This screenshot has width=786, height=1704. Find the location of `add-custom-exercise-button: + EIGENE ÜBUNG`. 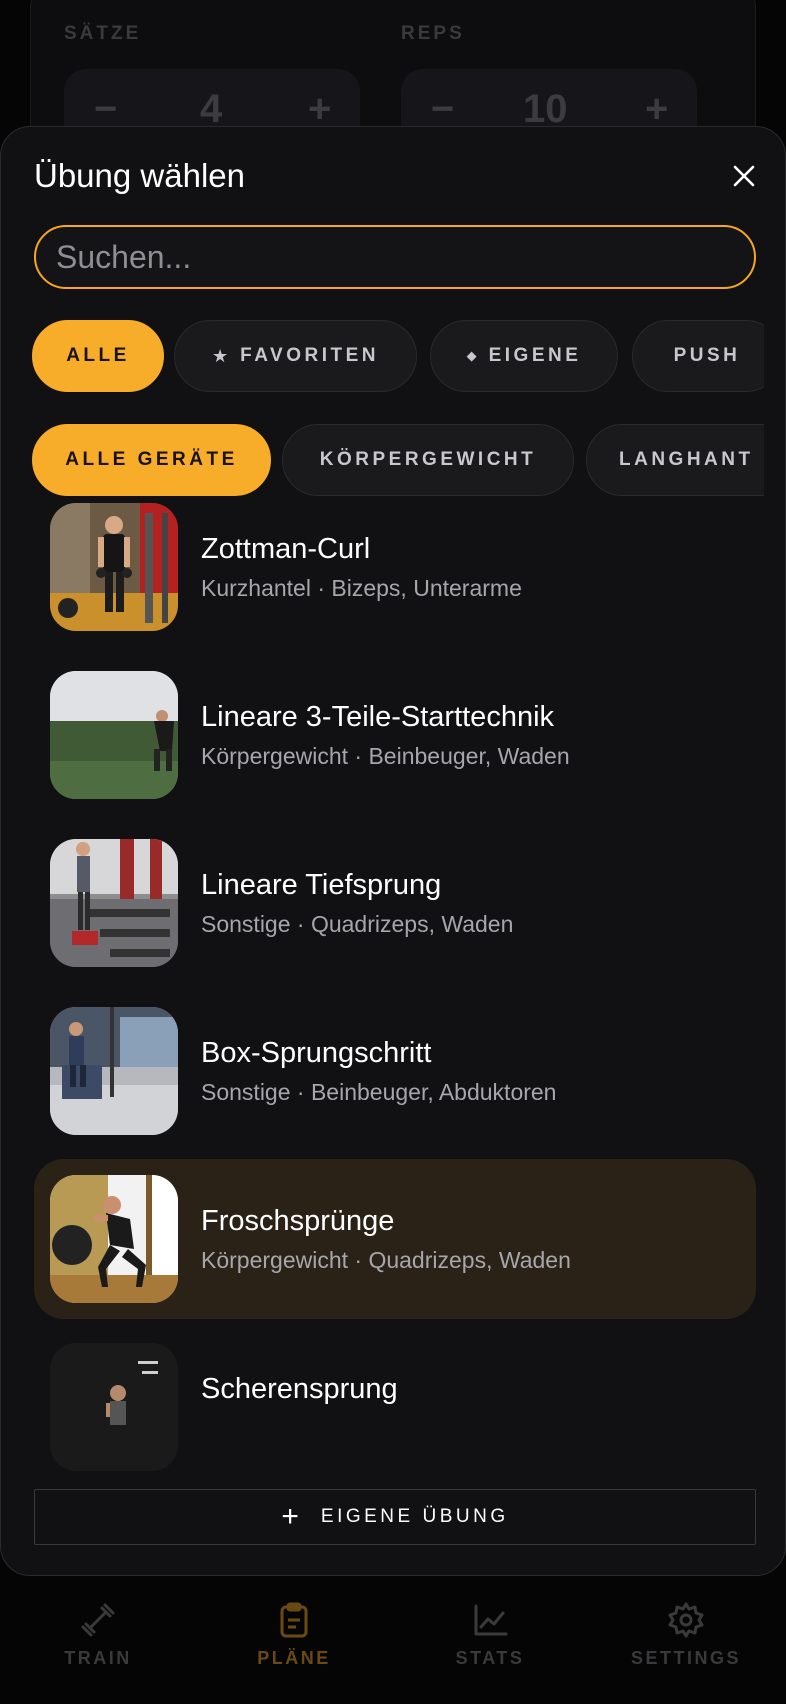

add-custom-exercise-button: + EIGENE ÜBUNG is located at coordinates (395, 1517).